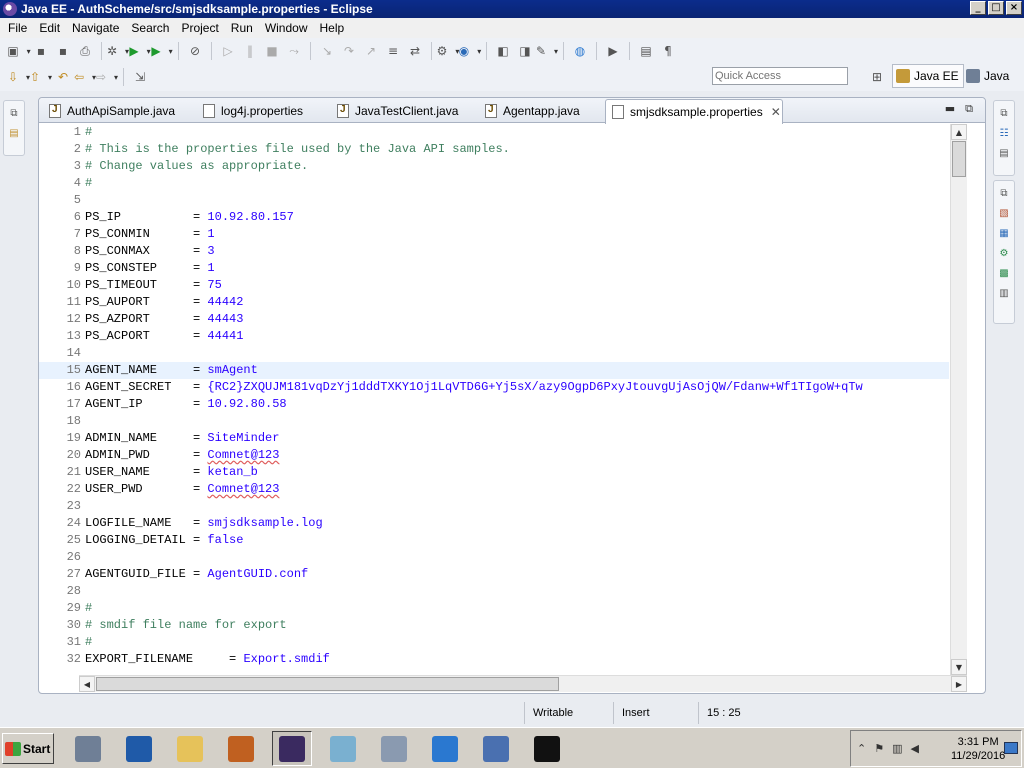 This screenshot has height=768, width=1024. I want to click on scroll-left-icon: ◀, so click(87, 684).